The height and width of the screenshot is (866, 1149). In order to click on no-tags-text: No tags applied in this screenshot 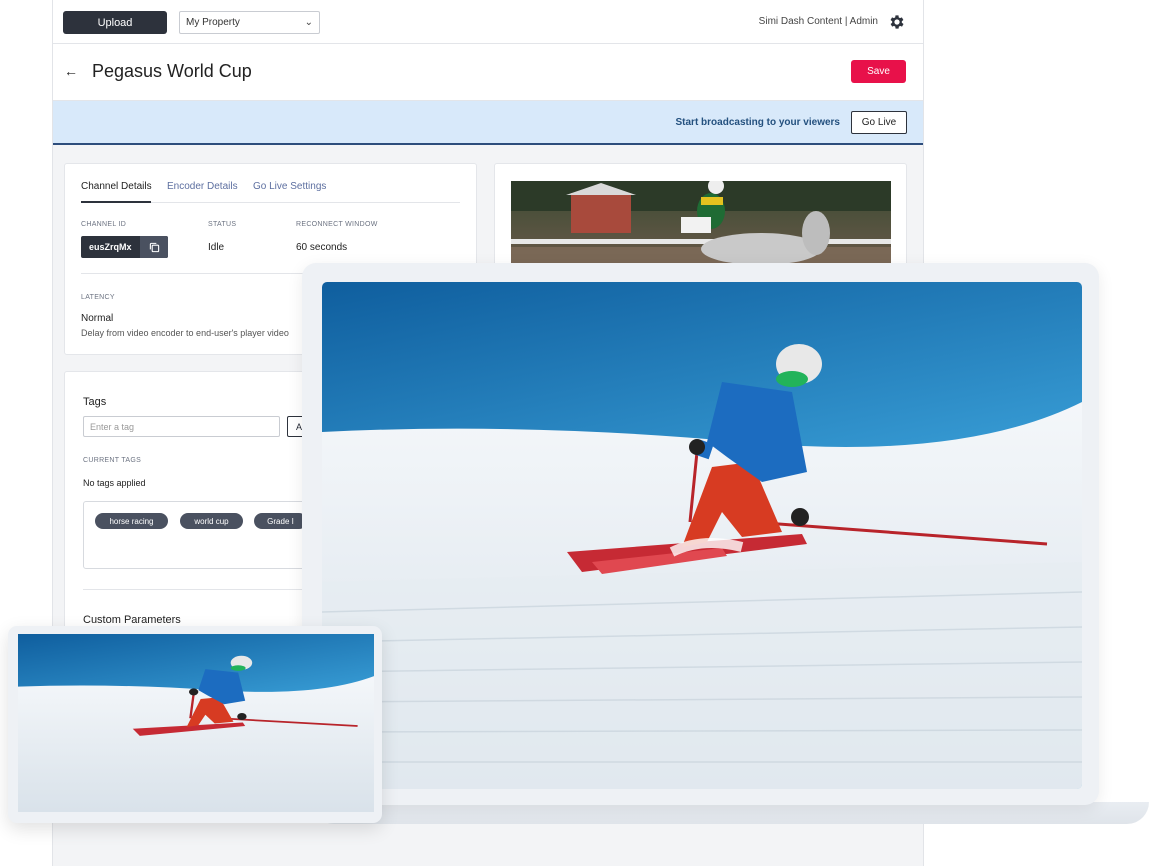, I will do `click(114, 483)`.